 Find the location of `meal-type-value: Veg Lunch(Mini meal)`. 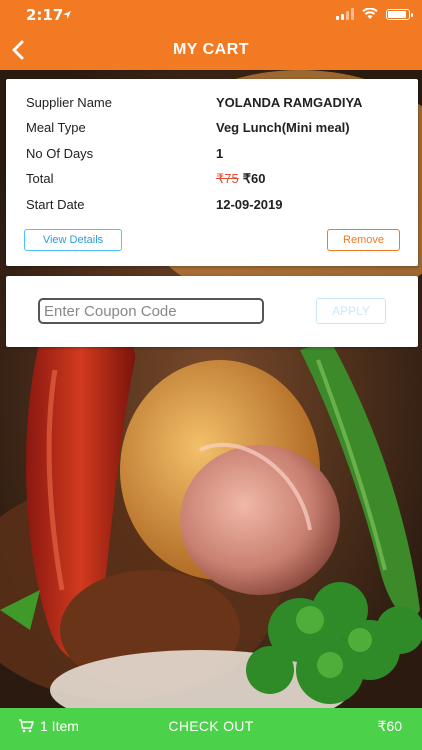

meal-type-value: Veg Lunch(Mini meal) is located at coordinates (283, 127).